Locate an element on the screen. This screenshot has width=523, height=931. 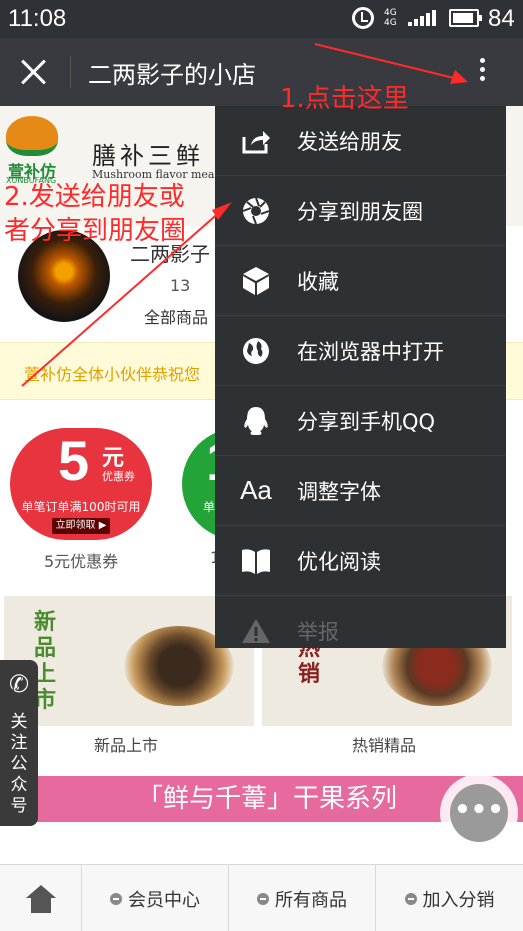
bottom-nav: 会员中心 所有商品 加入分销 is located at coordinates (261, 897).